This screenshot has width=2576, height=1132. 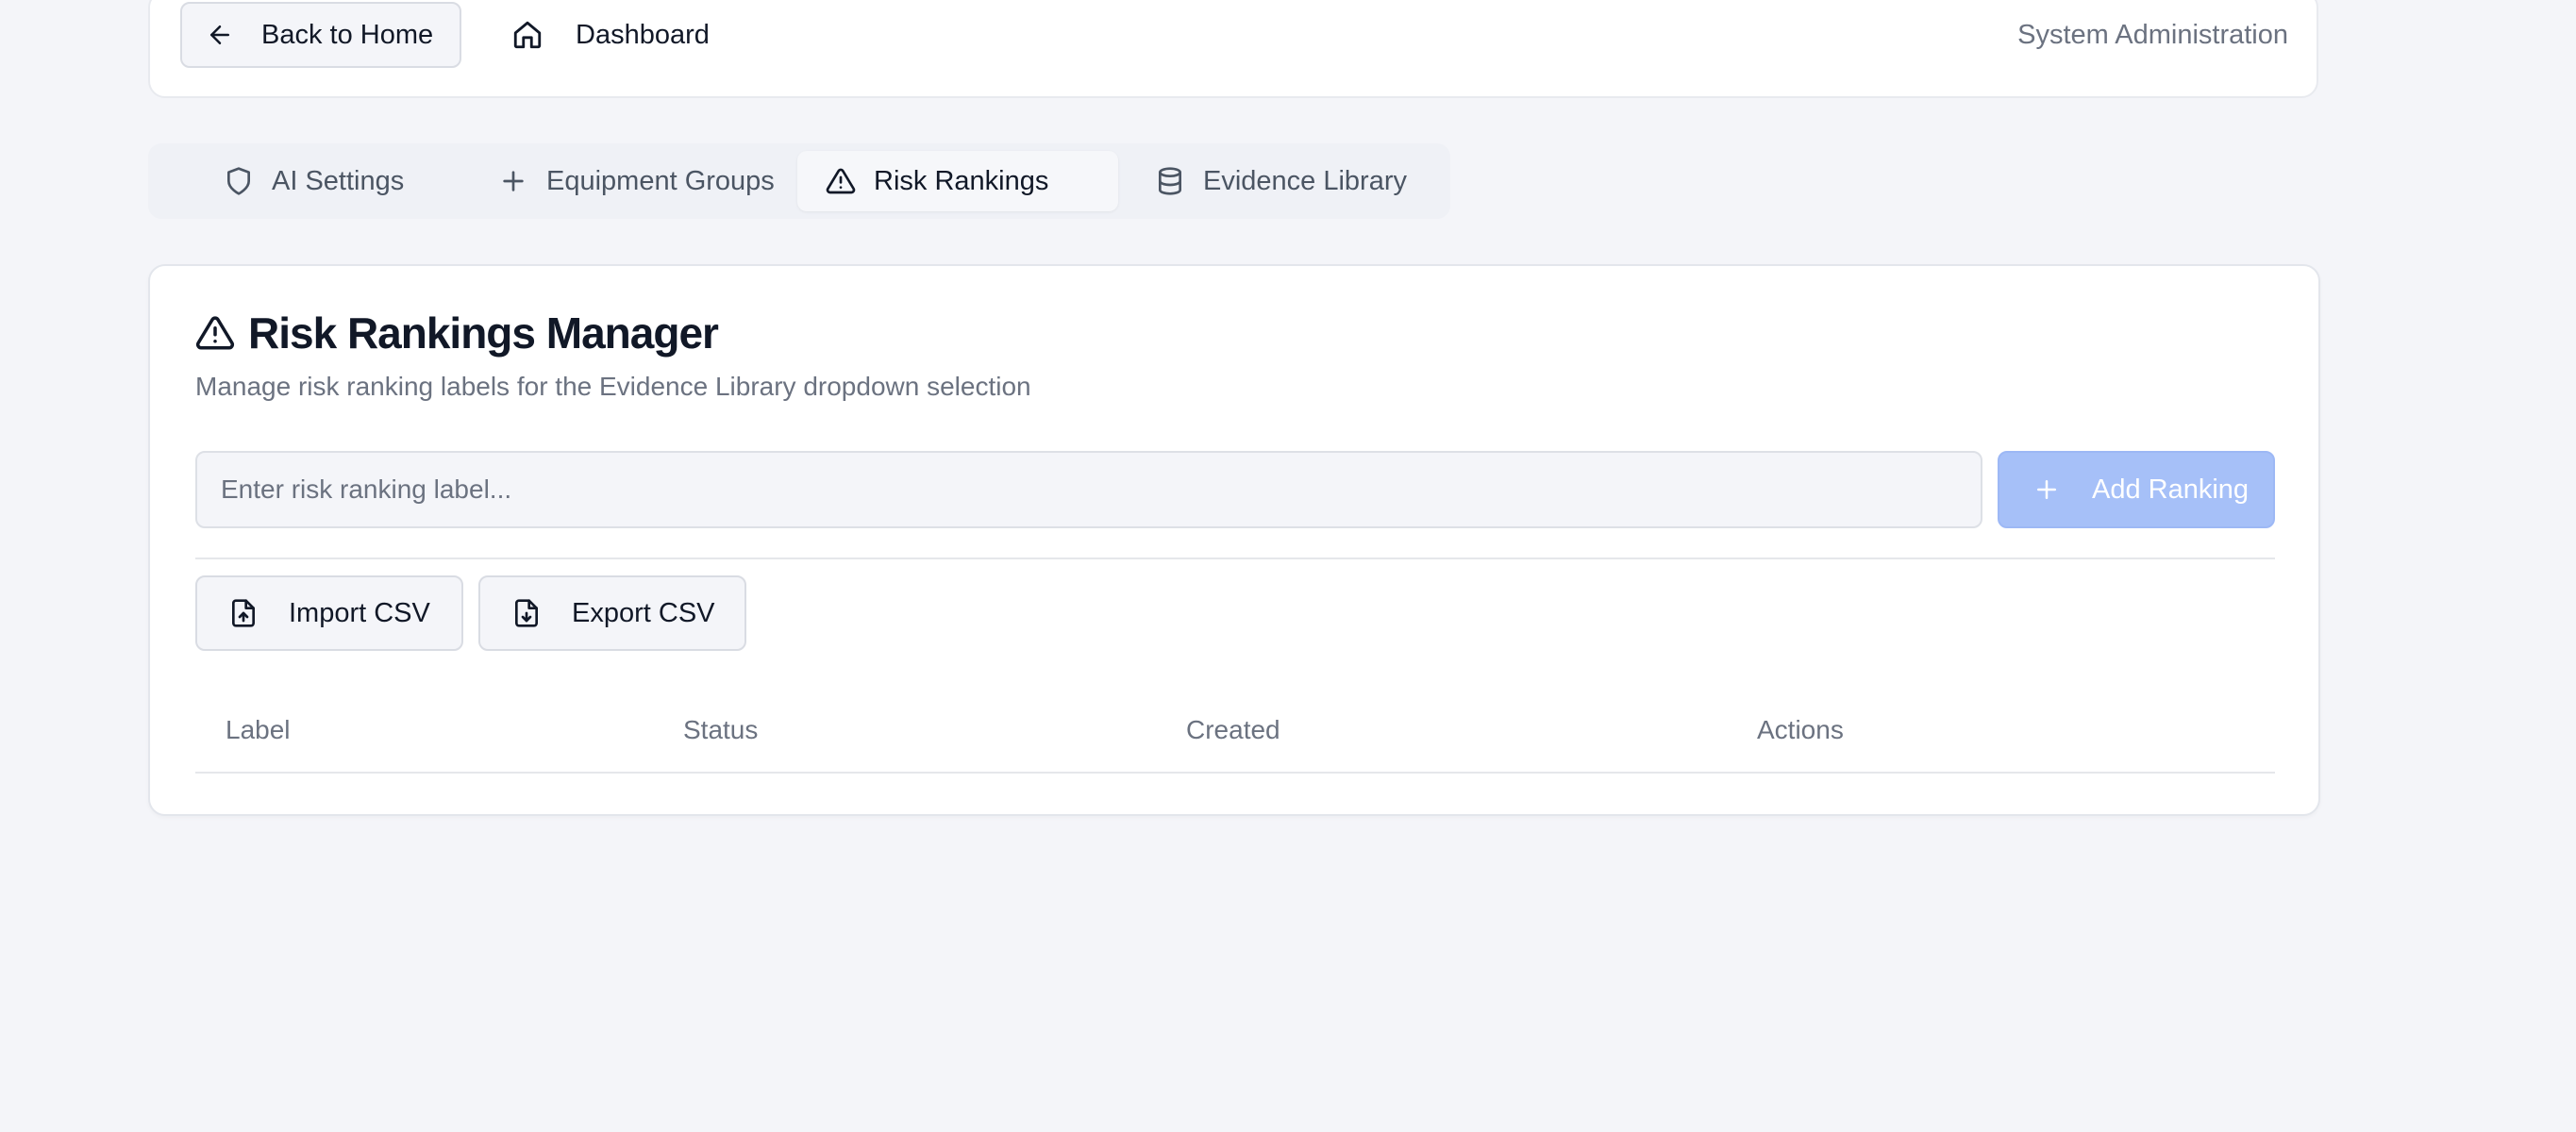 I want to click on tab-label: Equipment Groups, so click(x=660, y=180).